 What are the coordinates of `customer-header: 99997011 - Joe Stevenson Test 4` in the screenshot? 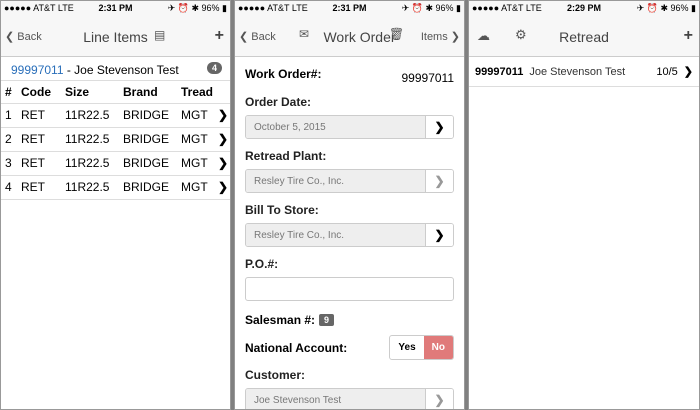 It's located at (115, 69).